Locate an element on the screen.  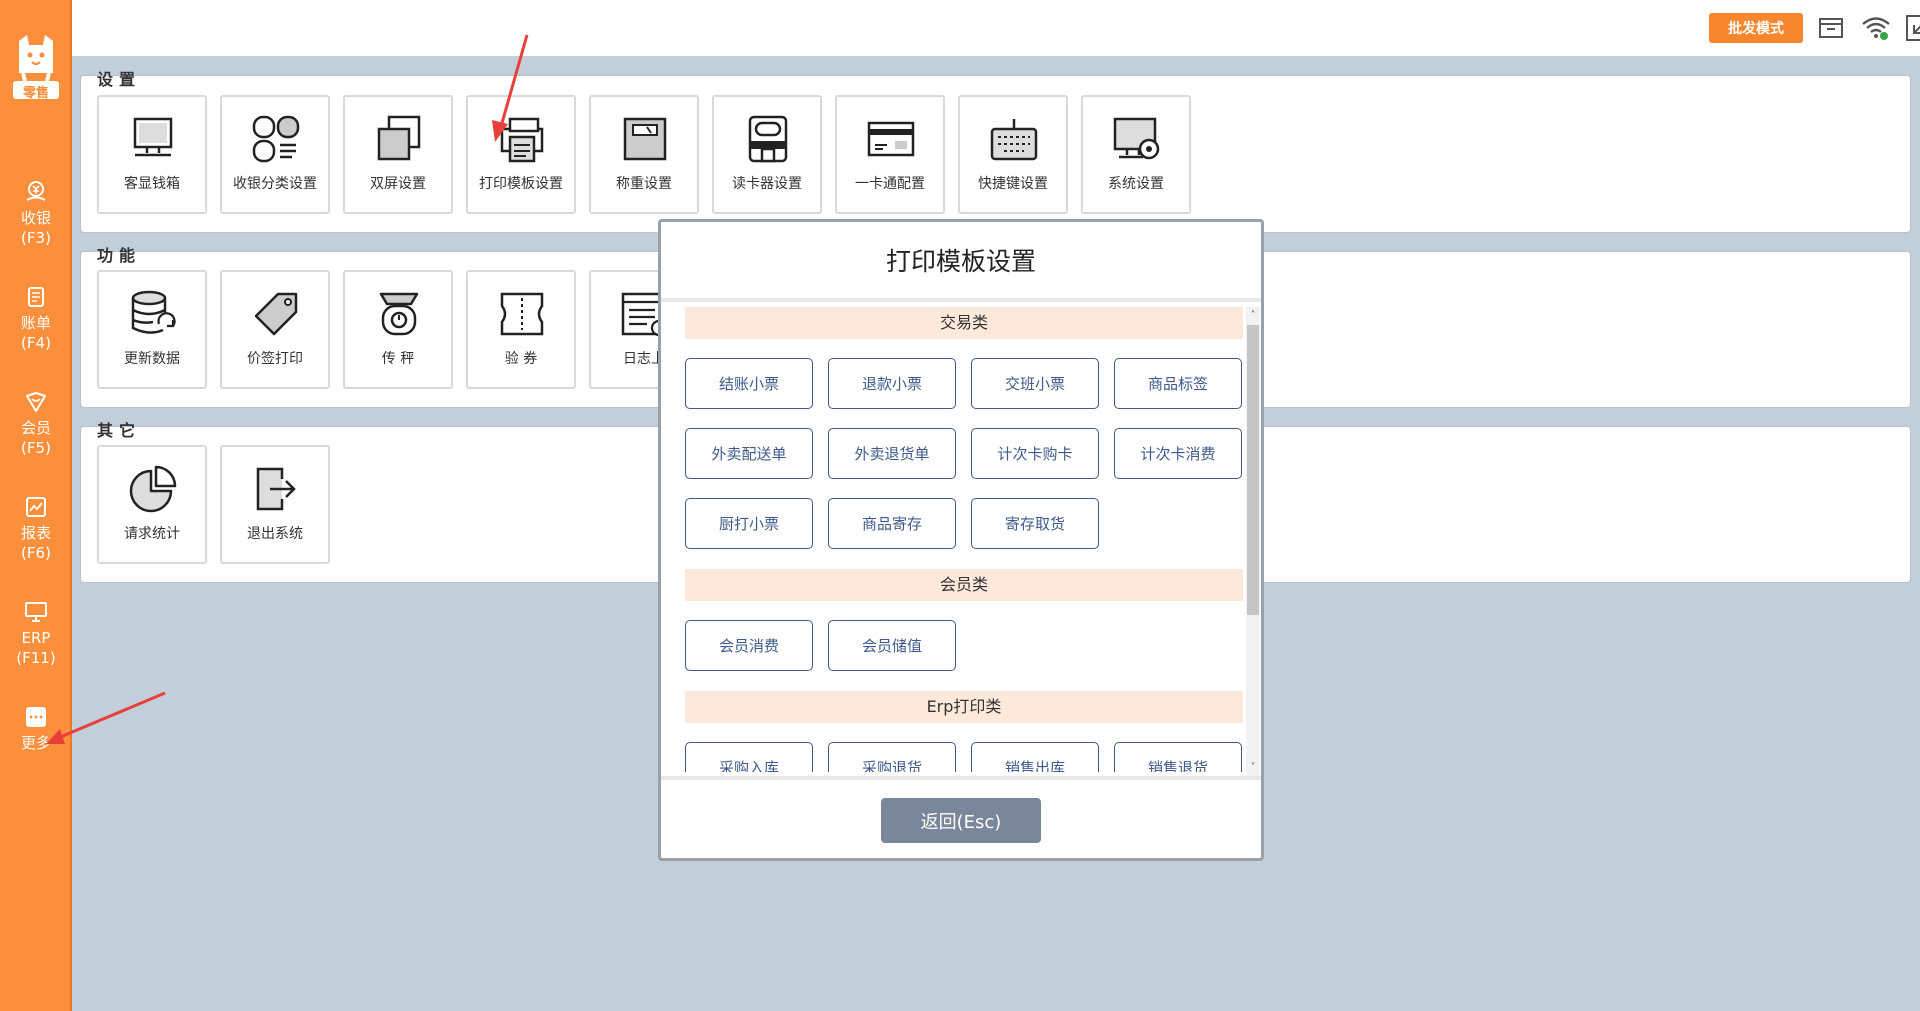
tile-dual-screen-settings: 双屏设置 is located at coordinates (398, 154).